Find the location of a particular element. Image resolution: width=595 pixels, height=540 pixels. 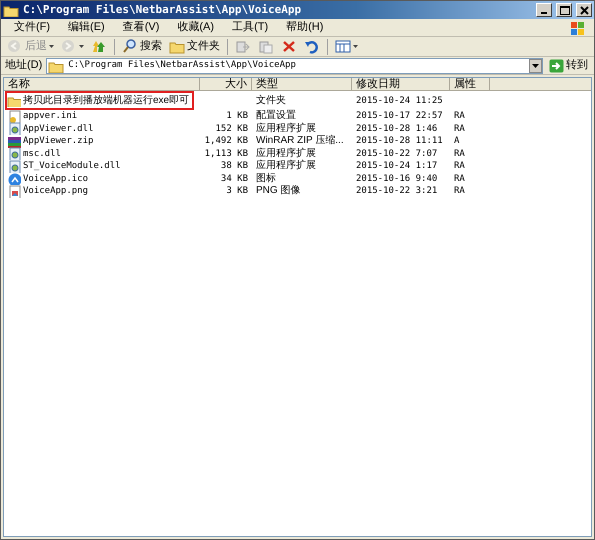

modified-date: 2015-10-16 9:40 is located at coordinates (397, 179).